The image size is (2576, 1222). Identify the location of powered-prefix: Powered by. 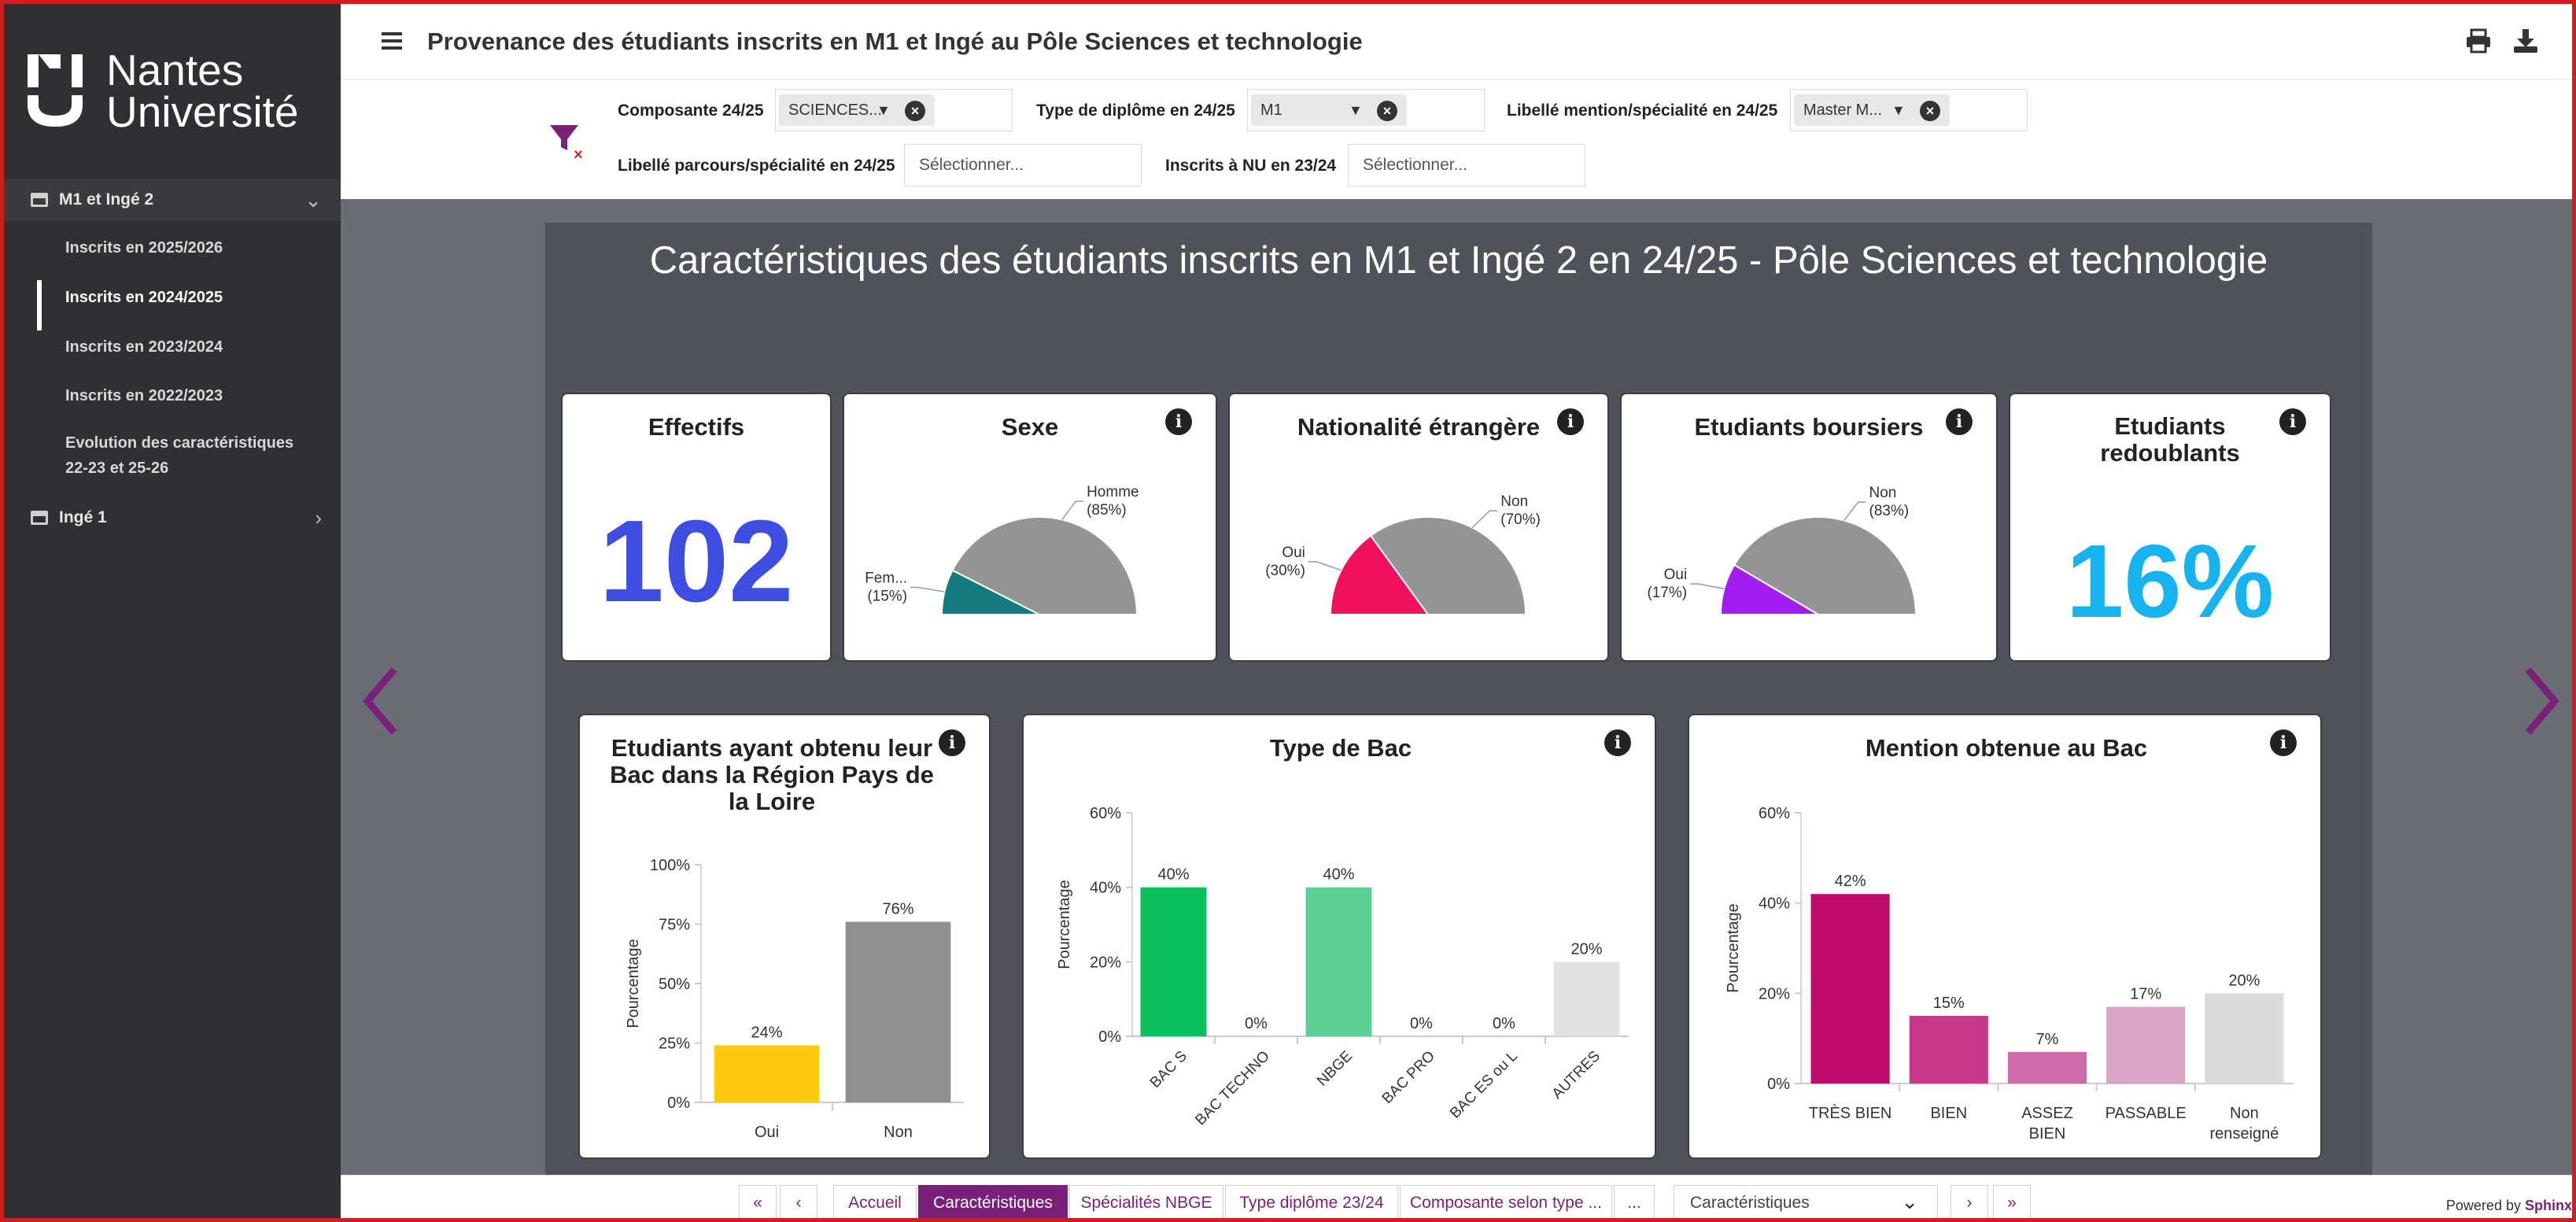
(2483, 1205).